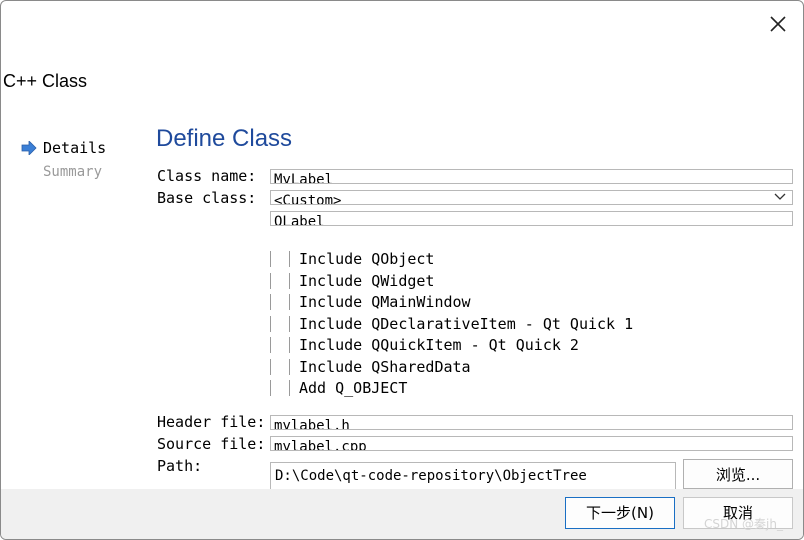 This screenshot has width=804, height=540. I want to click on checkbox-label: Include QDeclarativeItem - Qt Quick 1, so click(466, 324).